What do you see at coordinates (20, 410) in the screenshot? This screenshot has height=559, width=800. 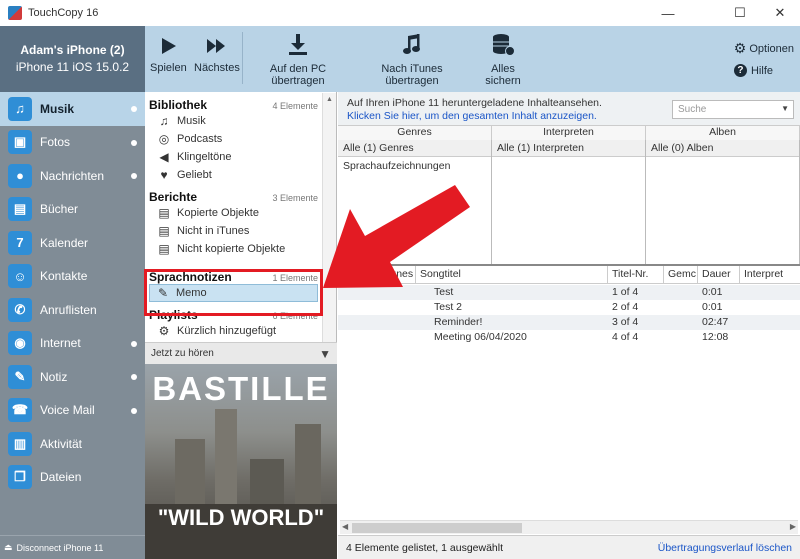 I see `voicemail-icon: ☎` at bounding box center [20, 410].